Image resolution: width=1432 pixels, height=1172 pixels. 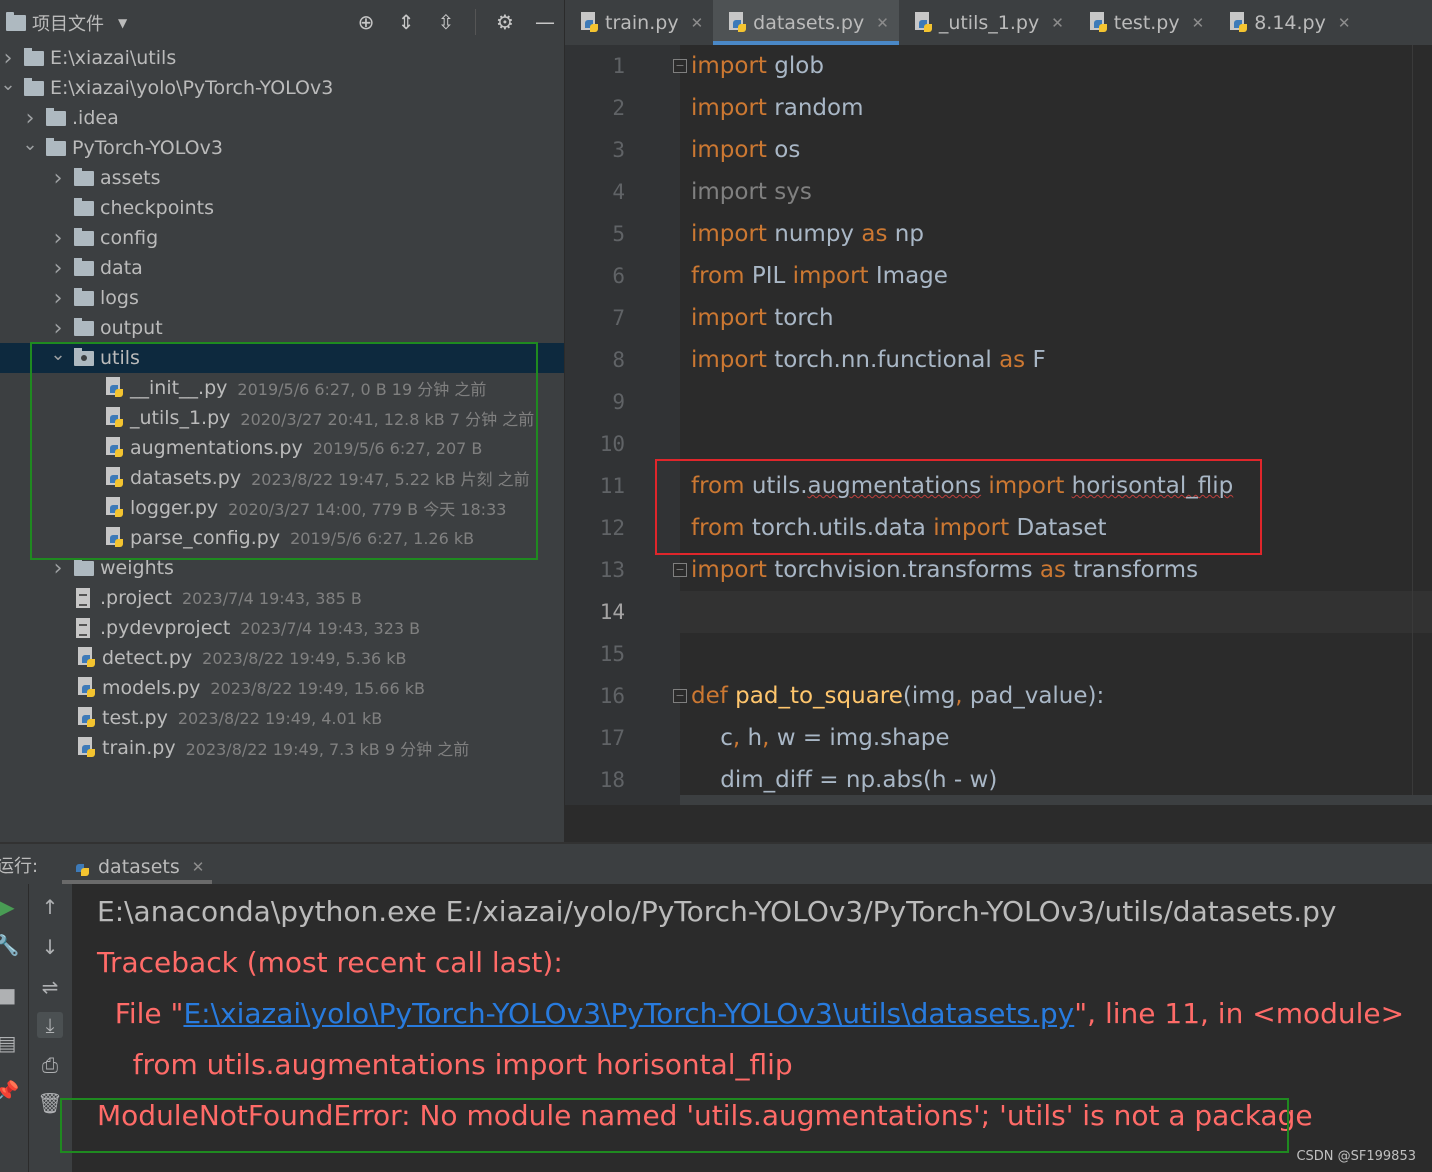 What do you see at coordinates (50, 907) in the screenshot?
I see `arrow-up-icon: ↑` at bounding box center [50, 907].